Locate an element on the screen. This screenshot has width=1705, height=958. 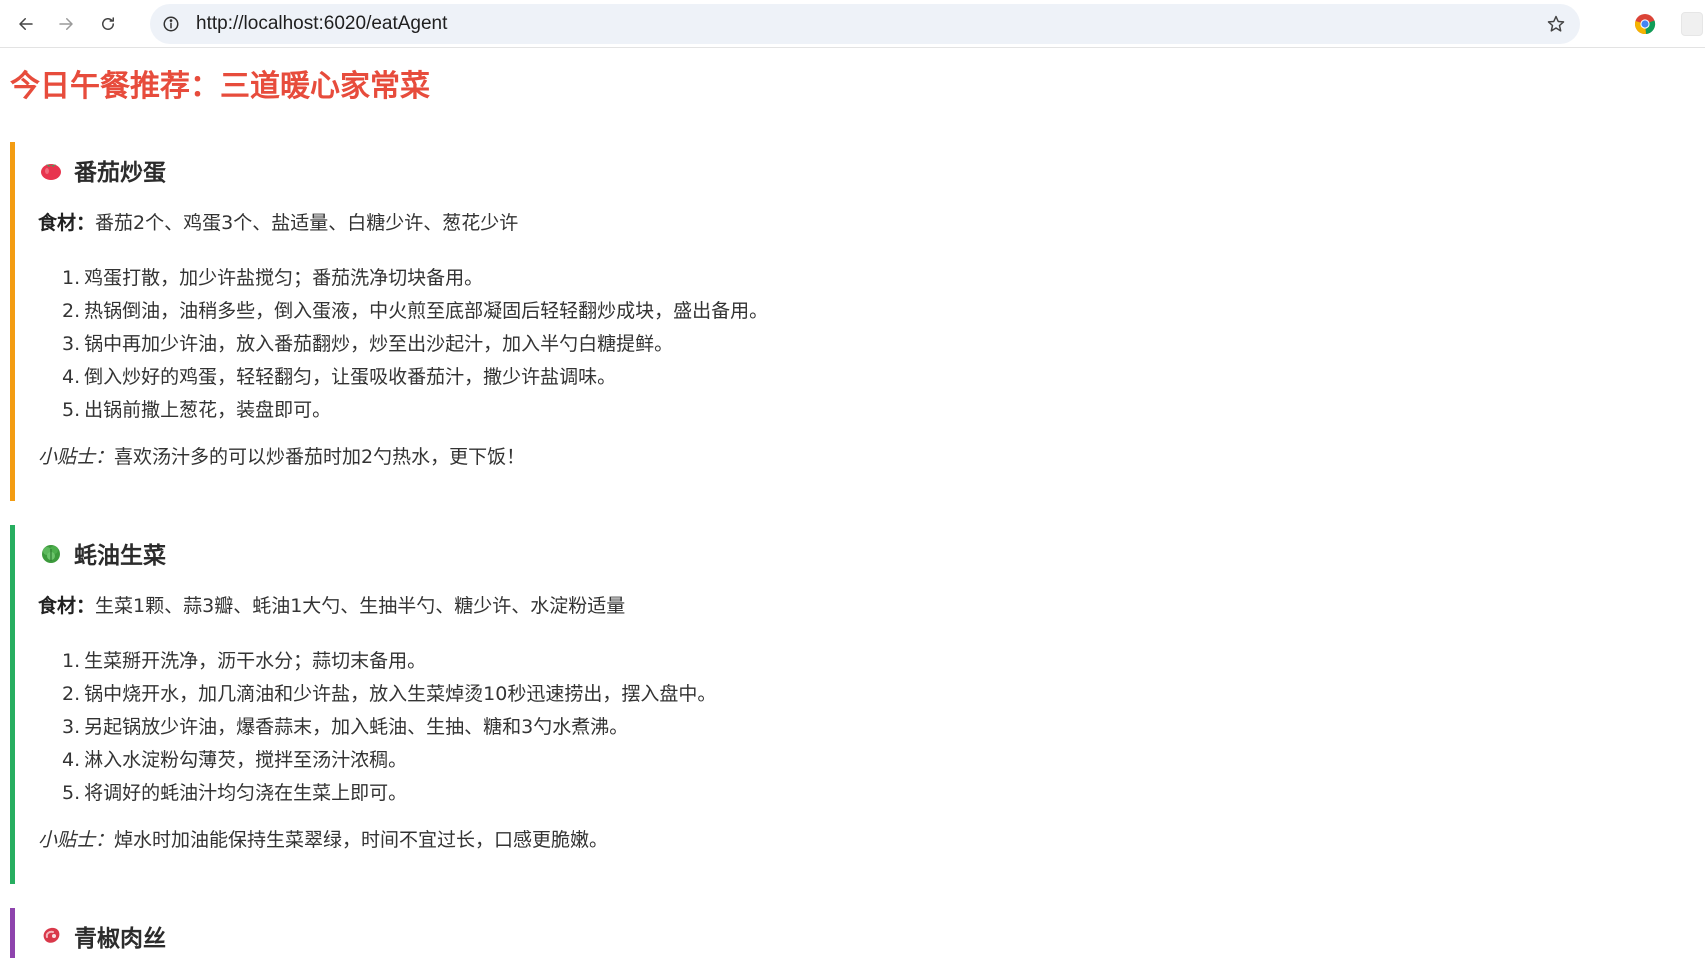
page-title: 今日午餐推荐：三道暖心家常菜 is located at coordinates (220, 86).